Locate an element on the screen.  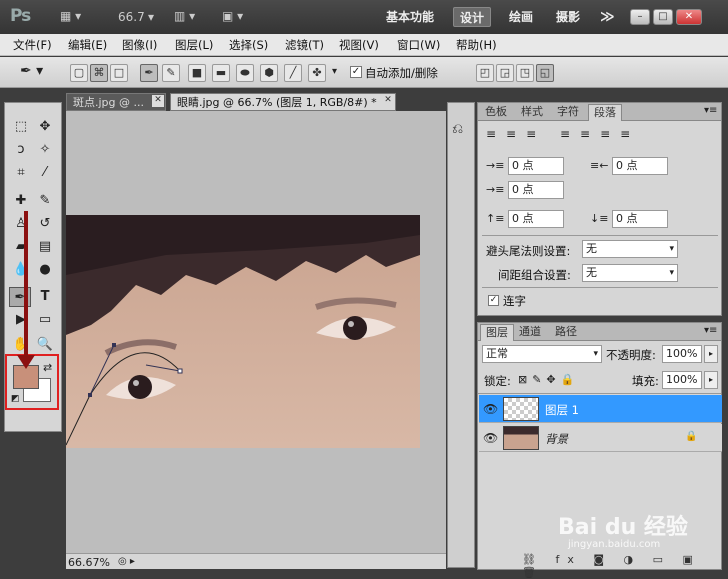
zoom-dropdown-icon: ▾ is located at coordinates (151, 17).